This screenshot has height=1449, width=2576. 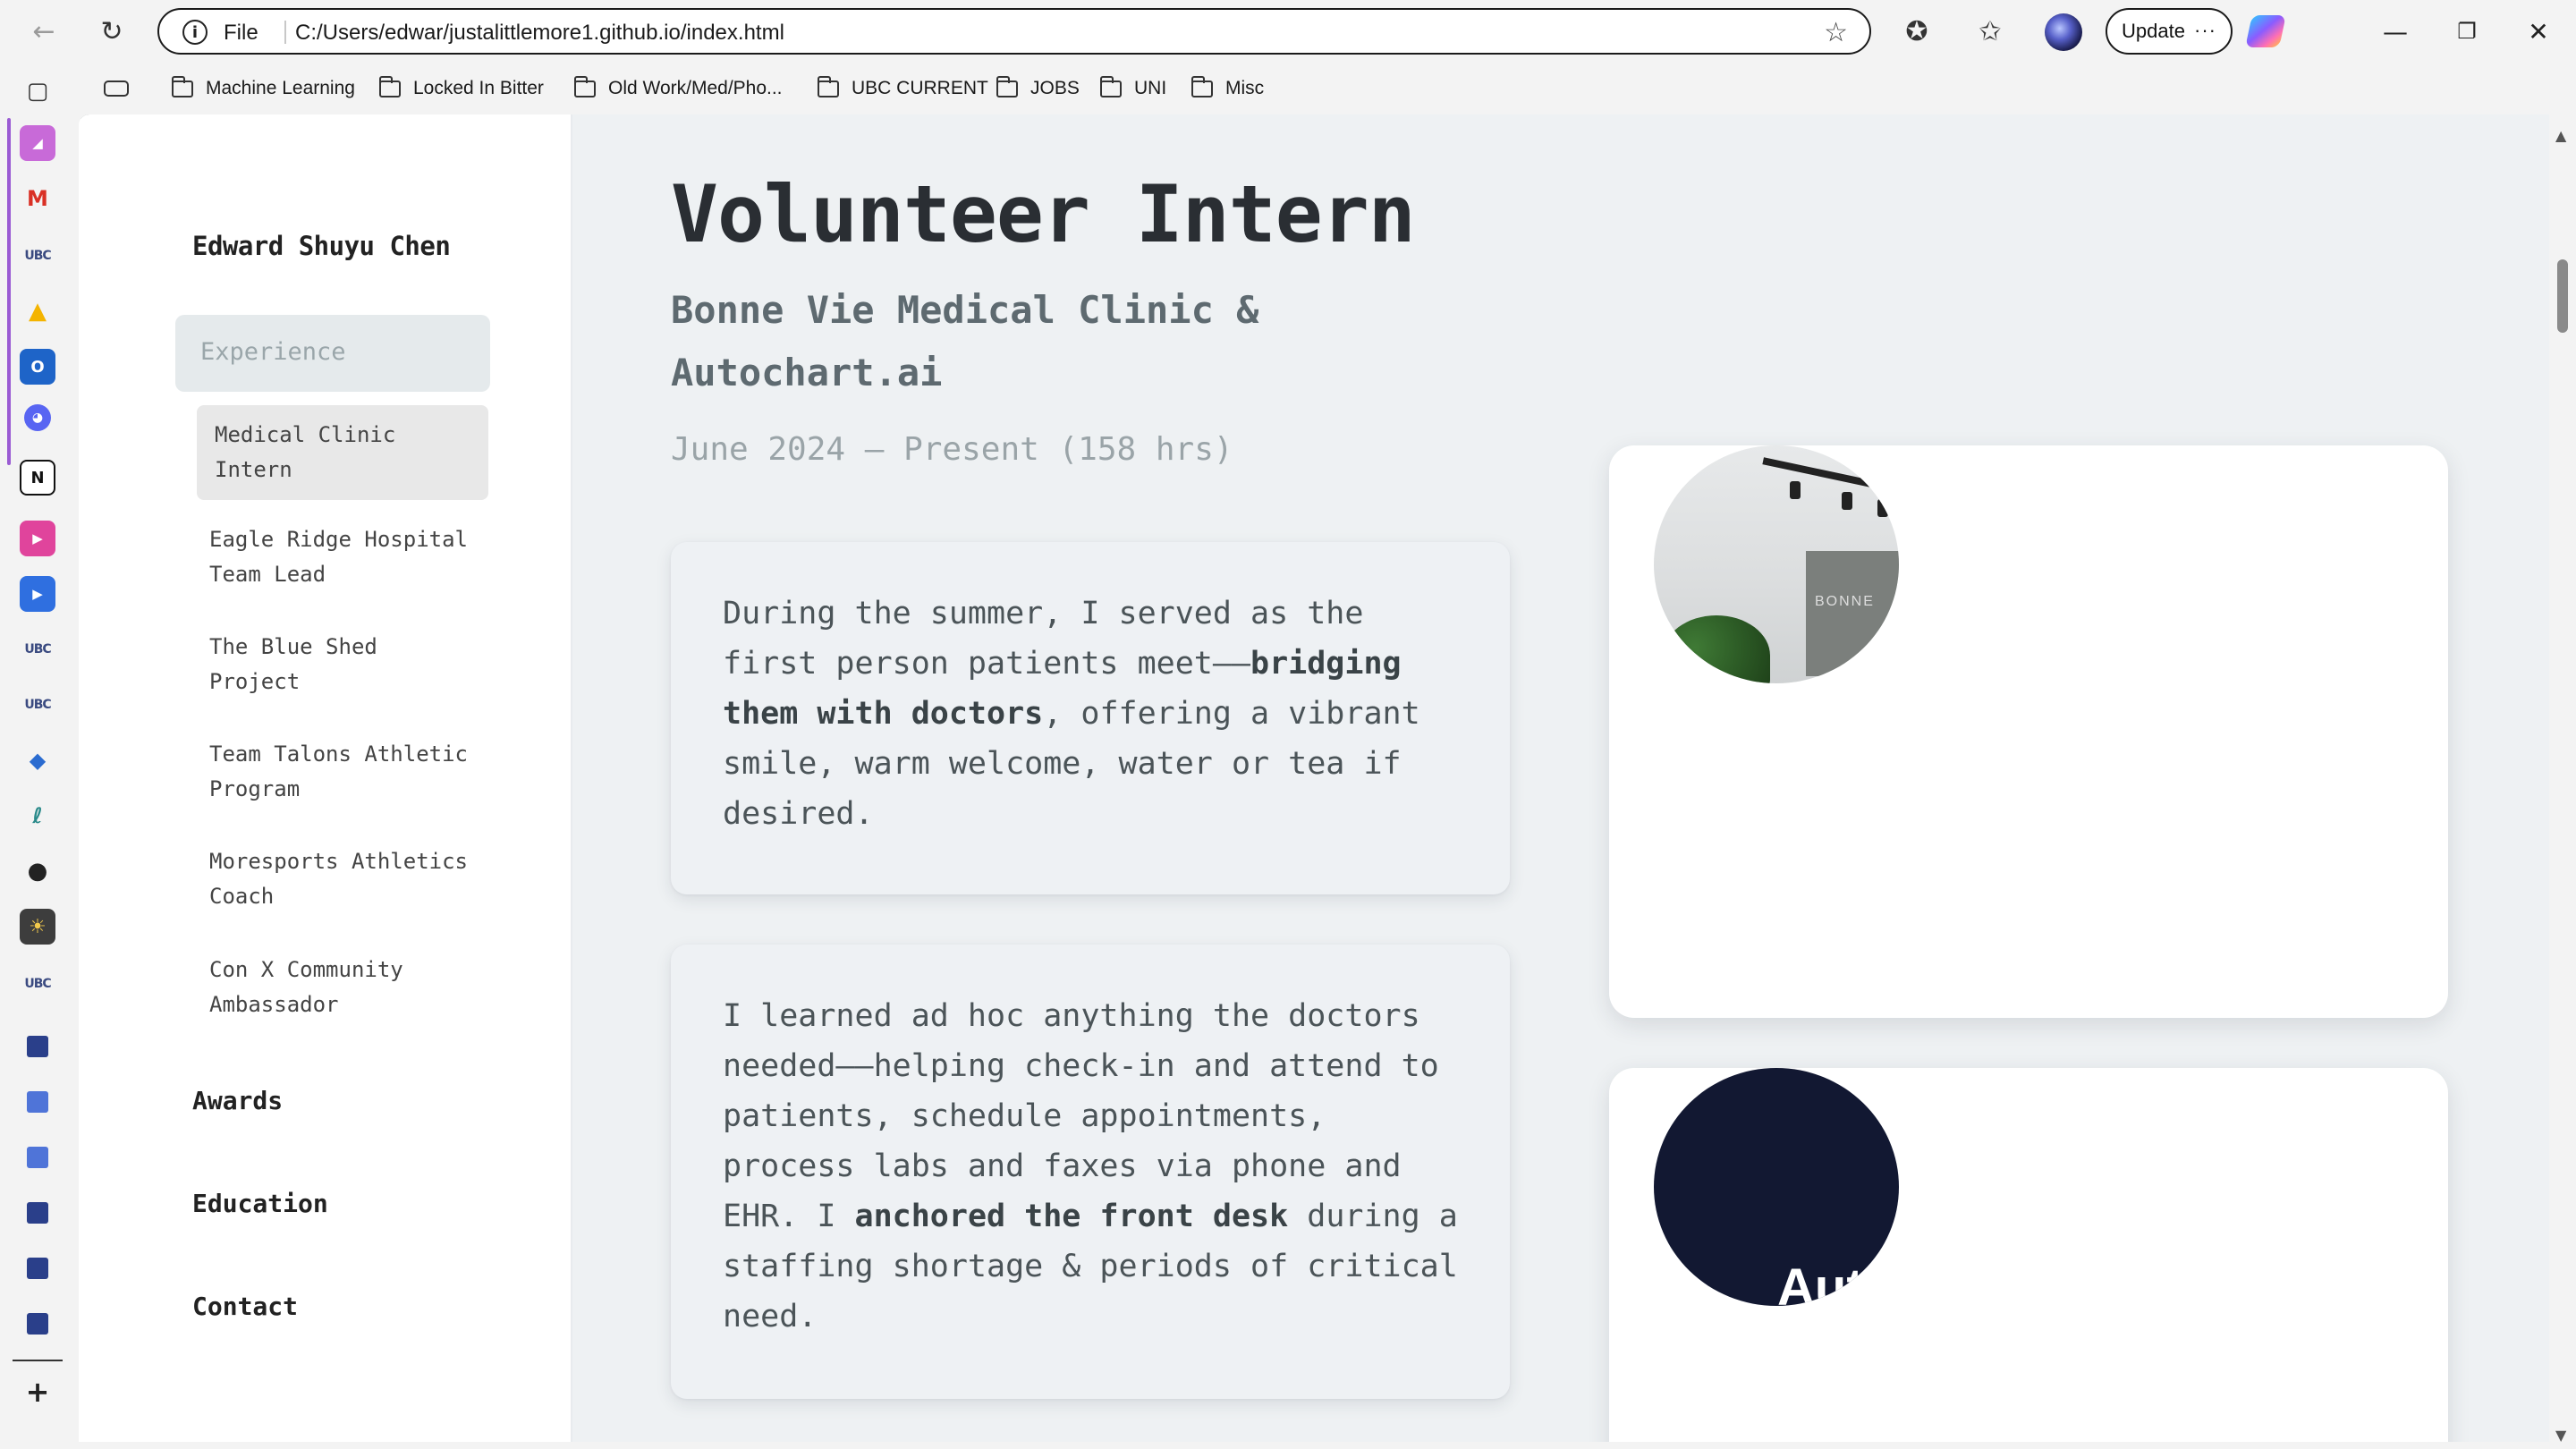 I want to click on refresh-icon: ↻, so click(x=111, y=31).